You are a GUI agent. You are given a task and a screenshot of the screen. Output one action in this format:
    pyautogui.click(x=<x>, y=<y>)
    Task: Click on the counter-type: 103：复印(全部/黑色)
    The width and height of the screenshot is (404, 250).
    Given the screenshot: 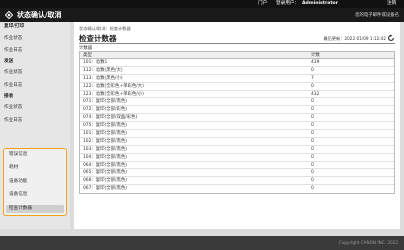 What is the action you would take?
    pyautogui.click(x=105, y=149)
    